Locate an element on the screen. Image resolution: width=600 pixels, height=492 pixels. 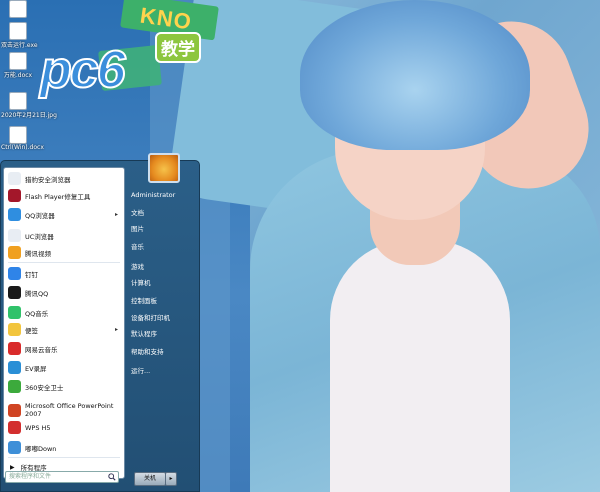
start-menu-link: Administrator is located at coordinates (164, 195).